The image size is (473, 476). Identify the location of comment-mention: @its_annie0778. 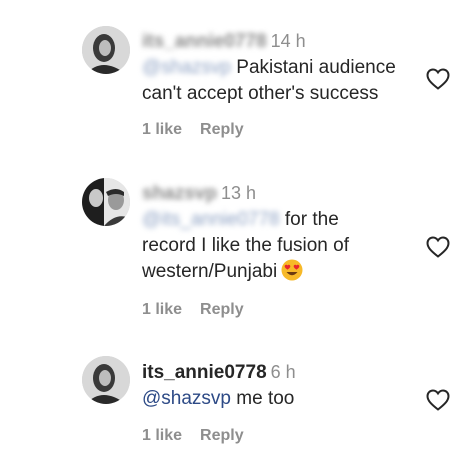
(211, 219).